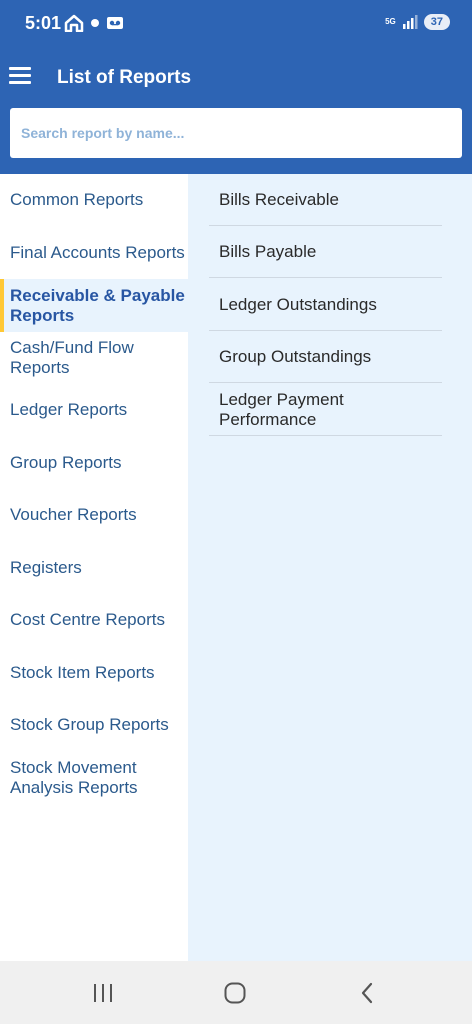 Image resolution: width=472 pixels, height=1024 pixels. I want to click on status-bar: 5:01 5G 37, so click(236, 22).